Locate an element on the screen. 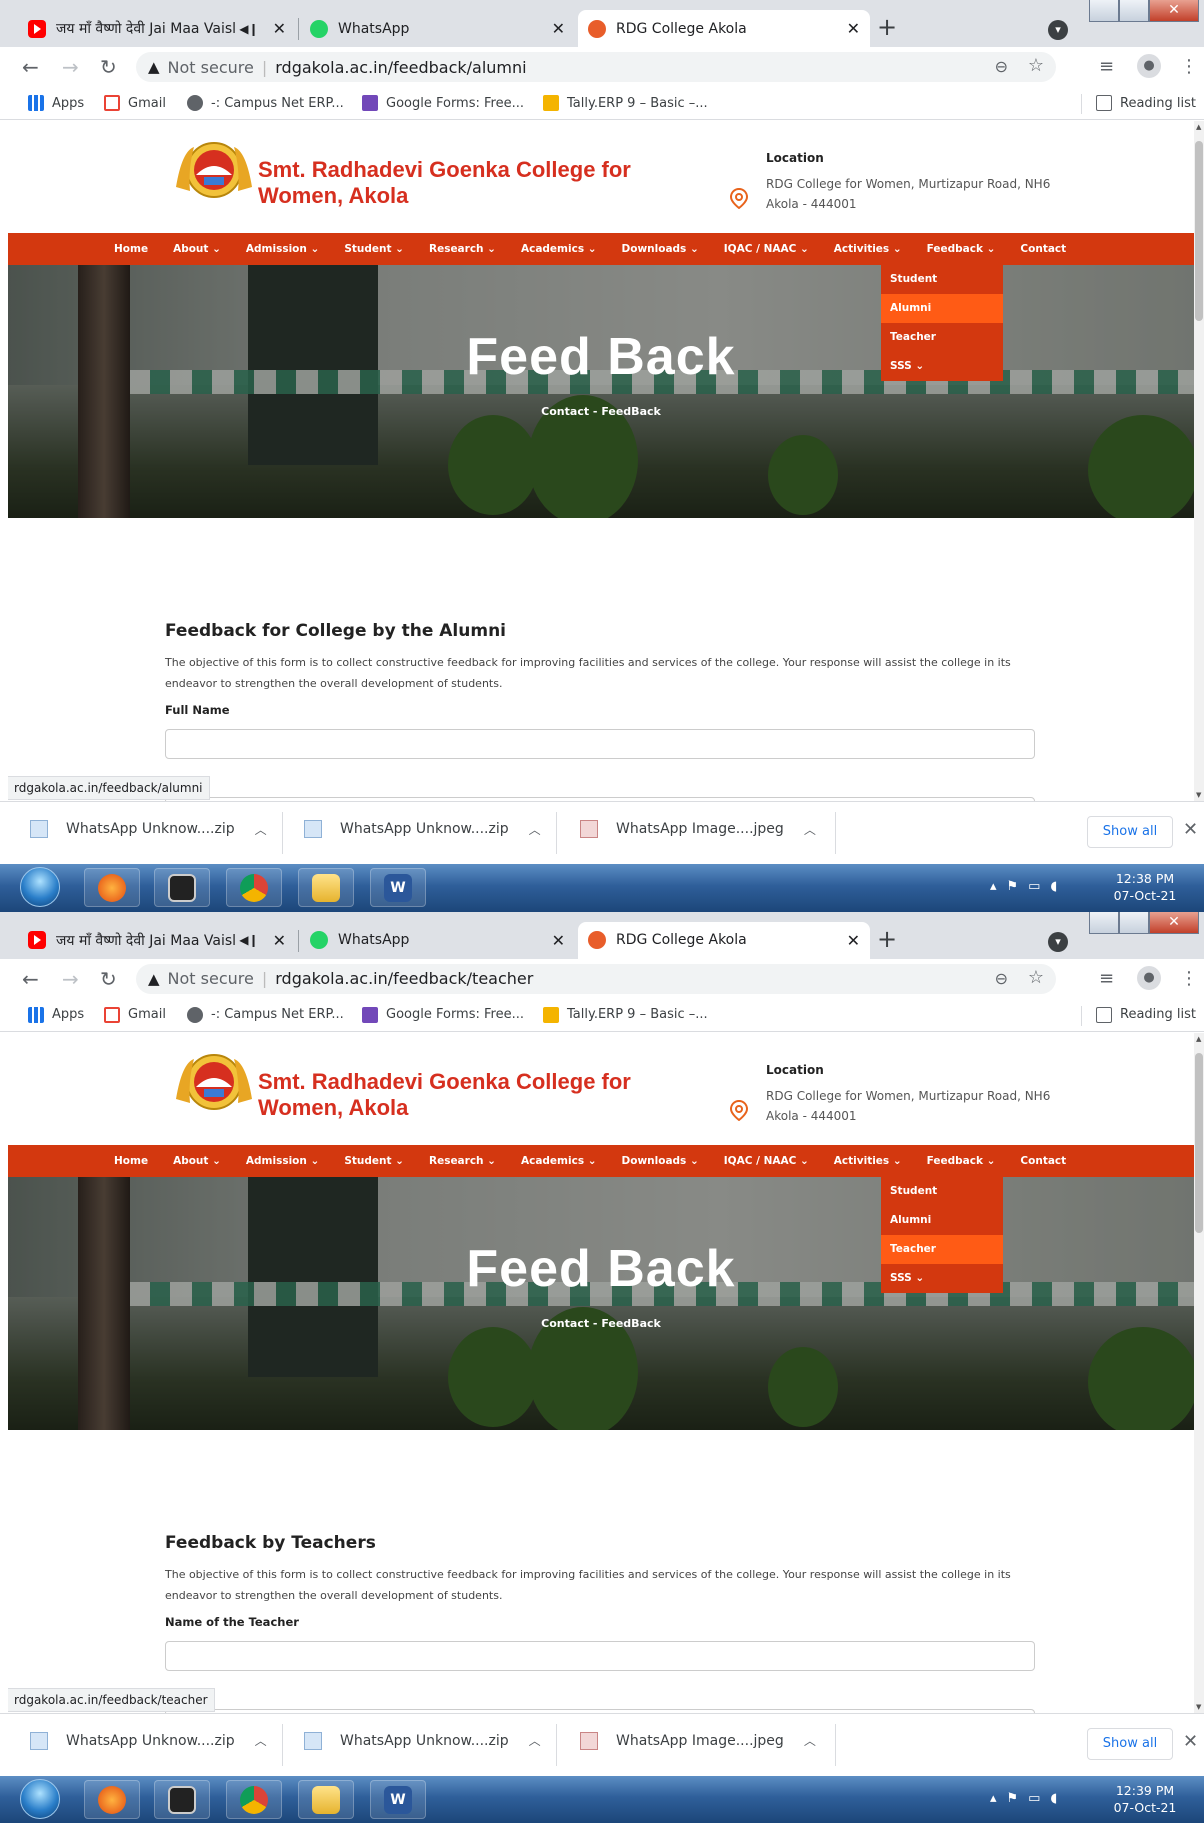  zoom-magnifier-icon: ⊖ is located at coordinates (1001, 978).